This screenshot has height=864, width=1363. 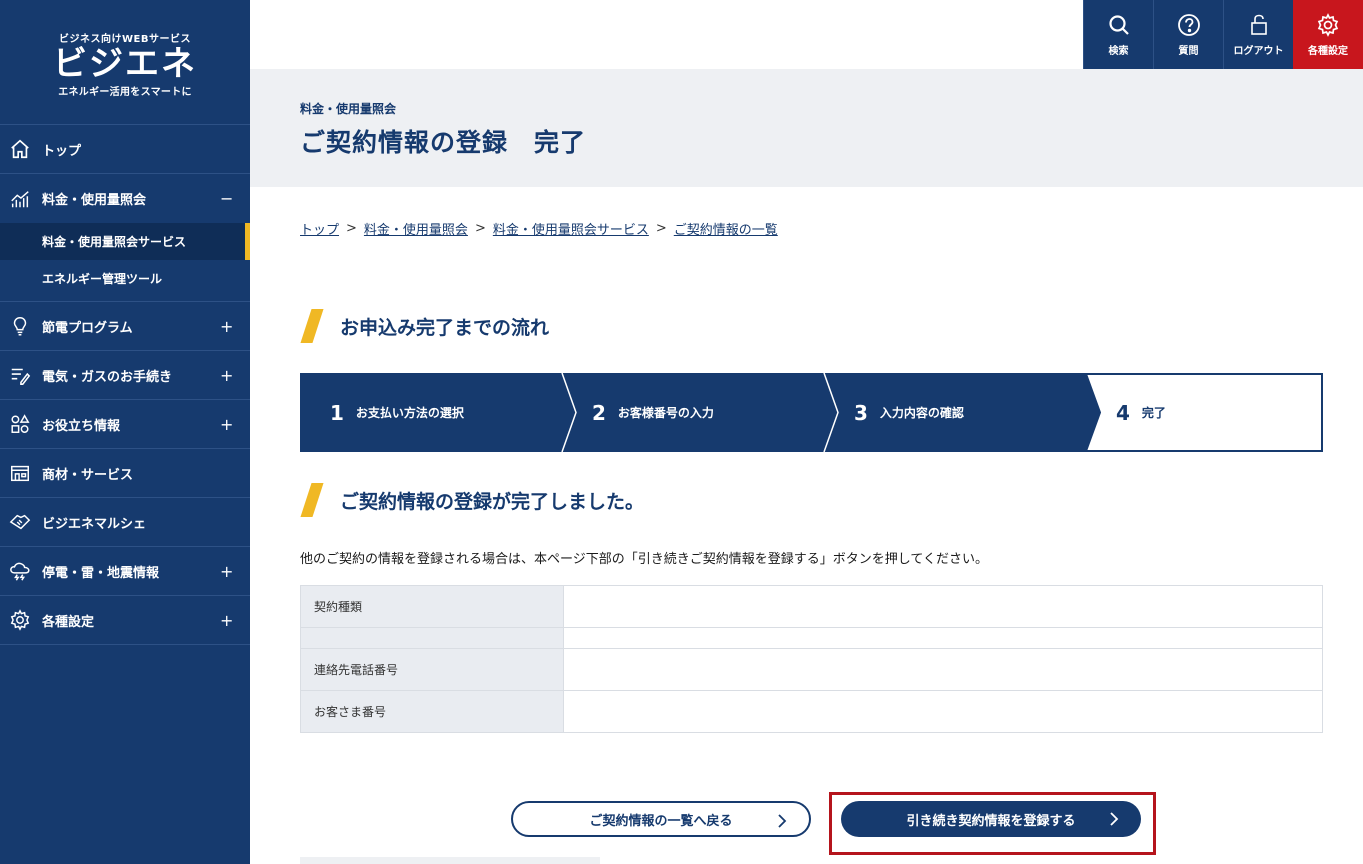 I want to click on sidebar-item-label: ビジエネマルシェ, so click(x=94, y=524).